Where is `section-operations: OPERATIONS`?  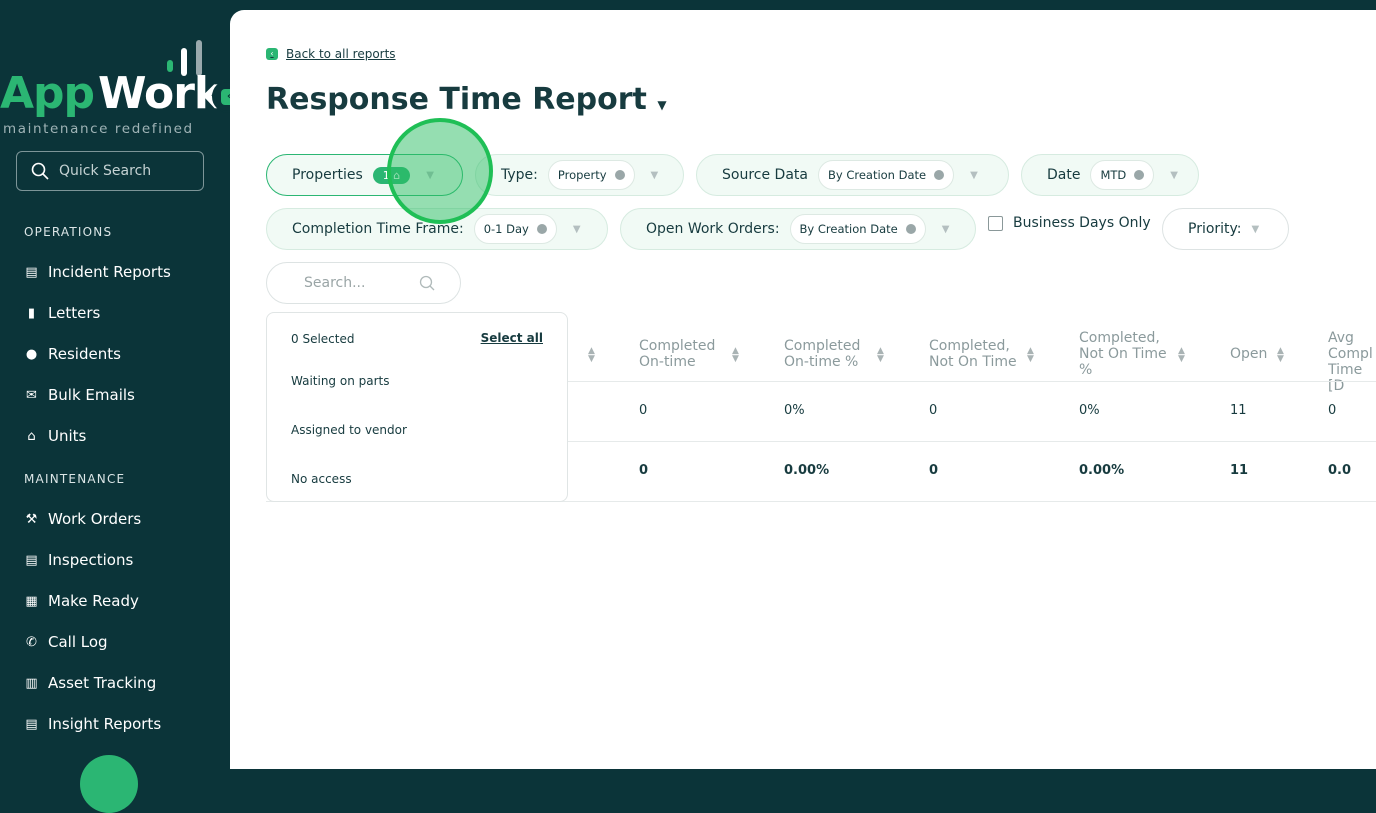
section-operations: OPERATIONS is located at coordinates (68, 232).